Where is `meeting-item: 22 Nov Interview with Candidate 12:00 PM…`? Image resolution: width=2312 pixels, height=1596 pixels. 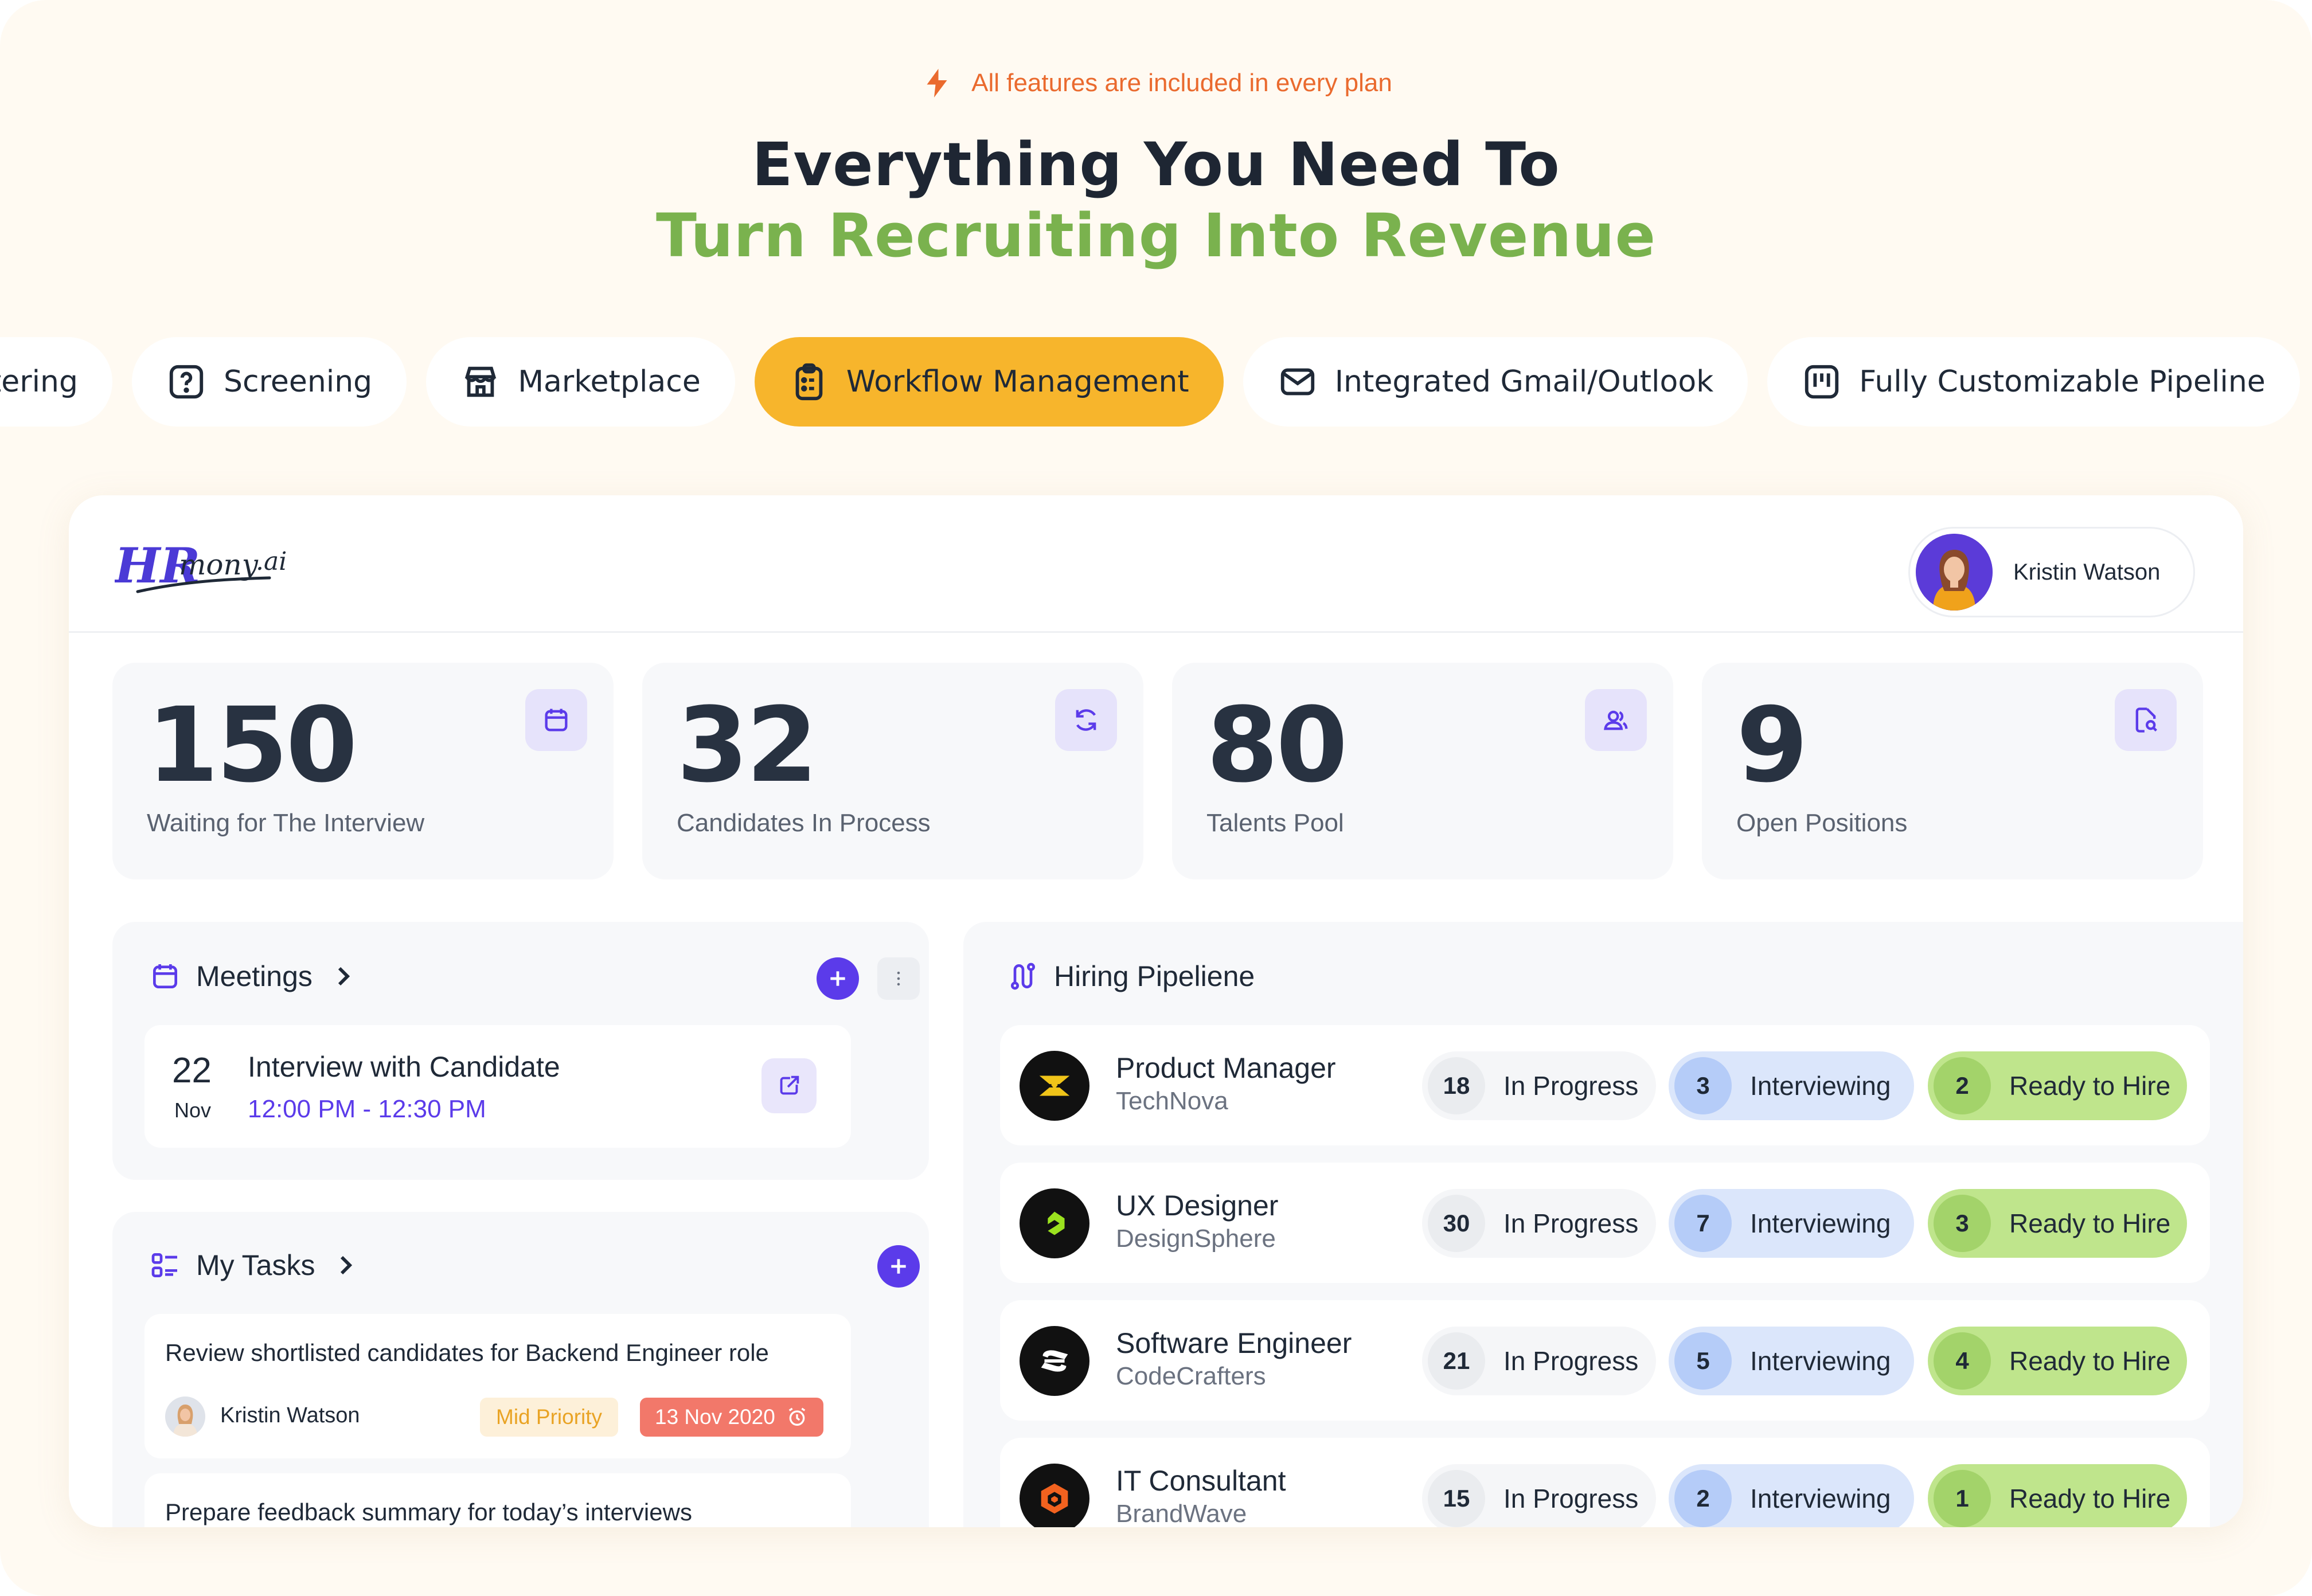 meeting-item: 22 Nov Interview with Candidate 12:00 PM… is located at coordinates (497, 1086).